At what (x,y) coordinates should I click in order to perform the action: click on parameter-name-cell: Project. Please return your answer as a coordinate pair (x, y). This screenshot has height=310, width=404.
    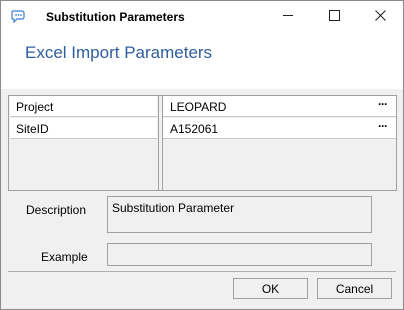
    Looking at the image, I should click on (83, 106).